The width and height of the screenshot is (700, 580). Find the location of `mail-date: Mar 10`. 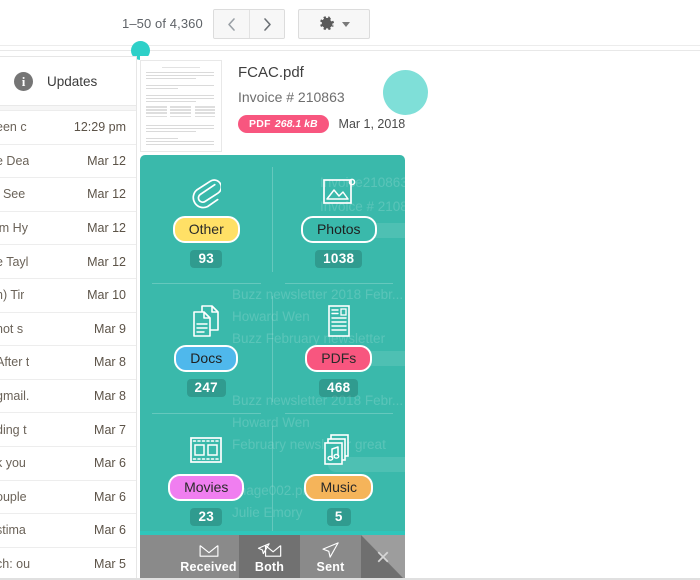

mail-date: Mar 10 is located at coordinates (106, 295).